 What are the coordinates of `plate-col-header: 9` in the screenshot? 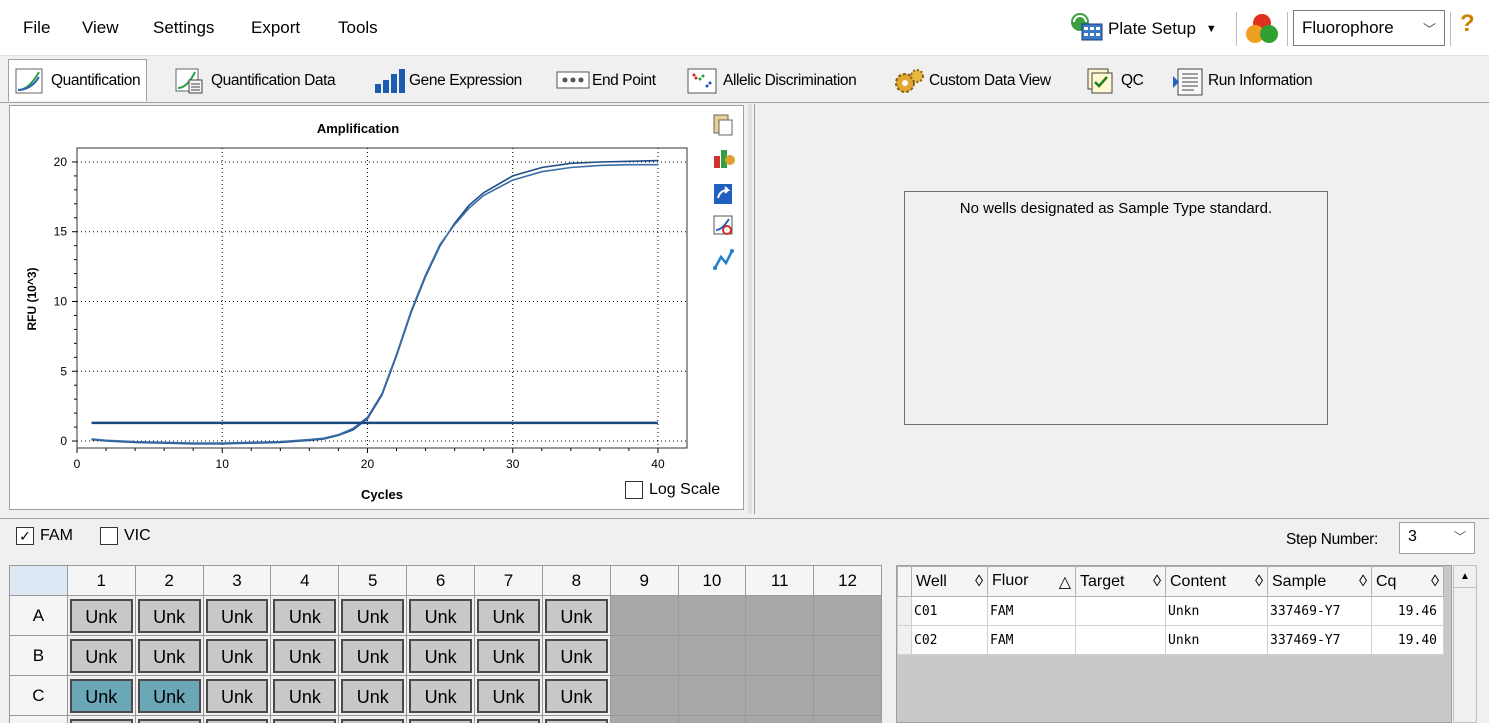 It's located at (644, 580).